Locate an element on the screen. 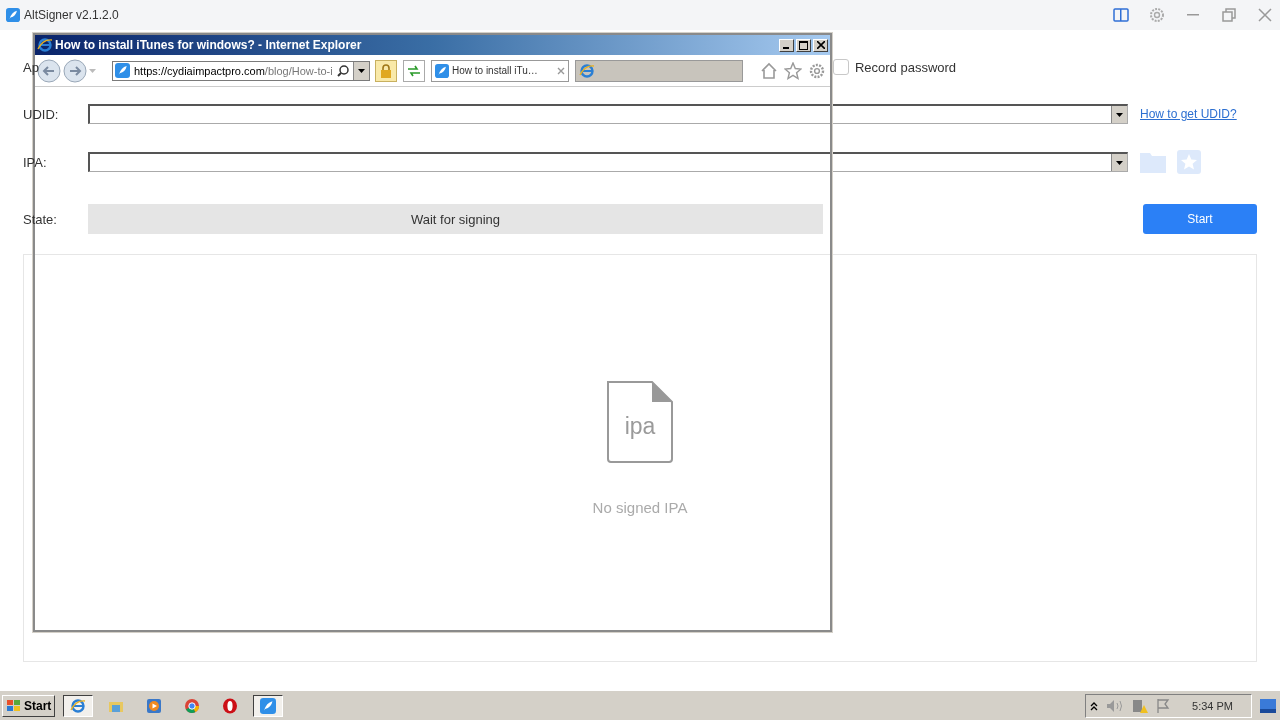  media-player-icon is located at coordinates (154, 705).